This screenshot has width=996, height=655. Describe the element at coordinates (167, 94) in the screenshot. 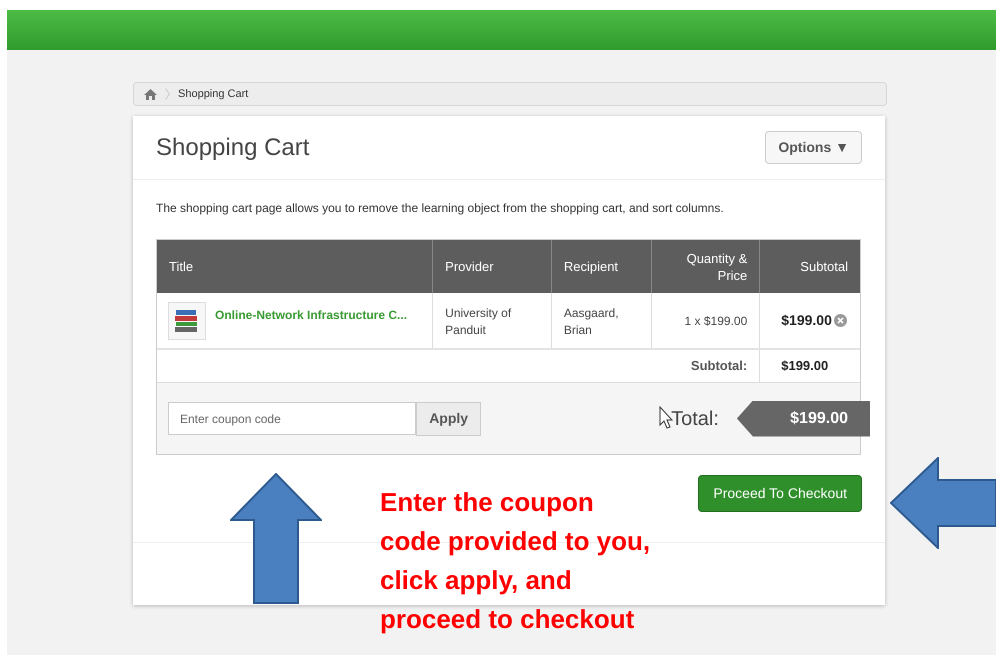

I see `chevron-icon` at that location.